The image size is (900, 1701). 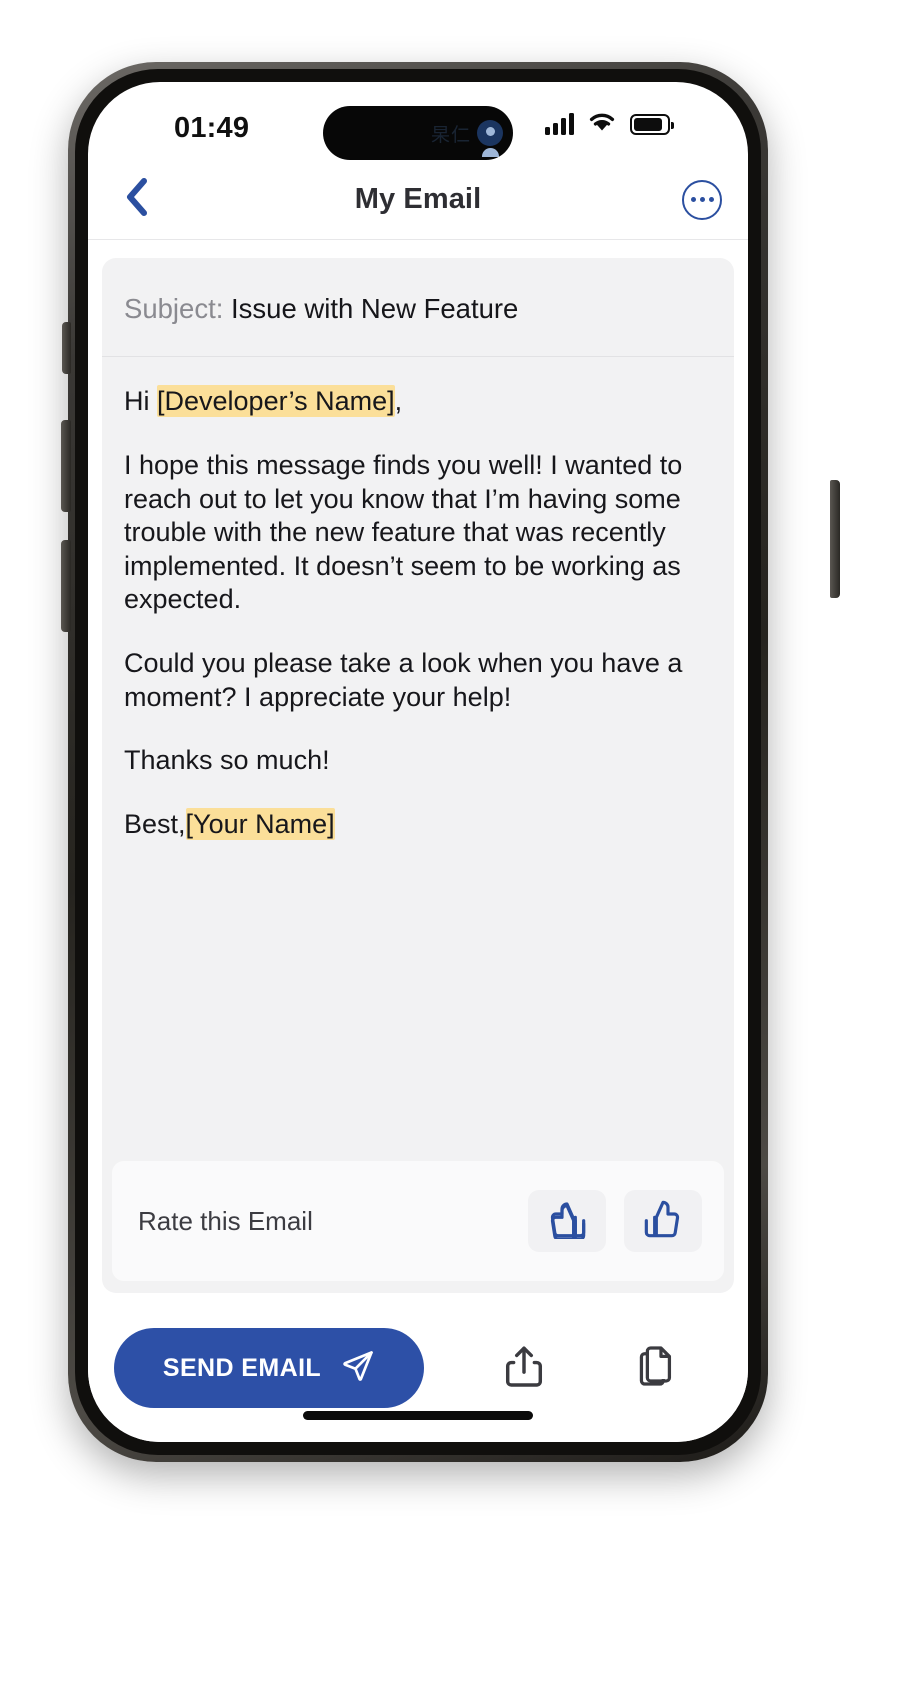 I want to click on share-button, so click(x=524, y=1368).